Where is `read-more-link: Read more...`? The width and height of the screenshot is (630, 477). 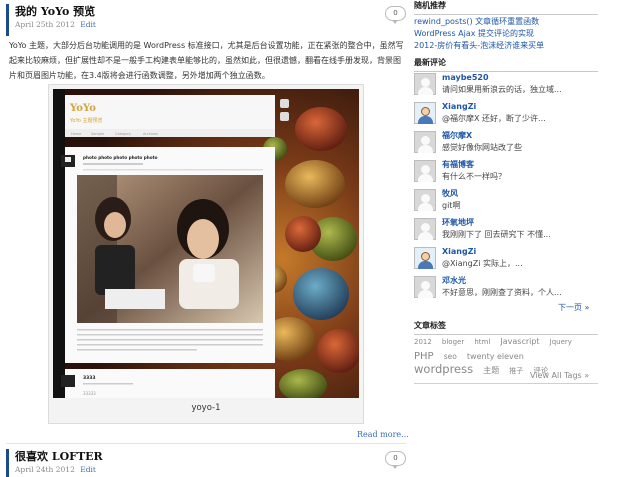
read-more-link: Read more... is located at coordinates (383, 434).